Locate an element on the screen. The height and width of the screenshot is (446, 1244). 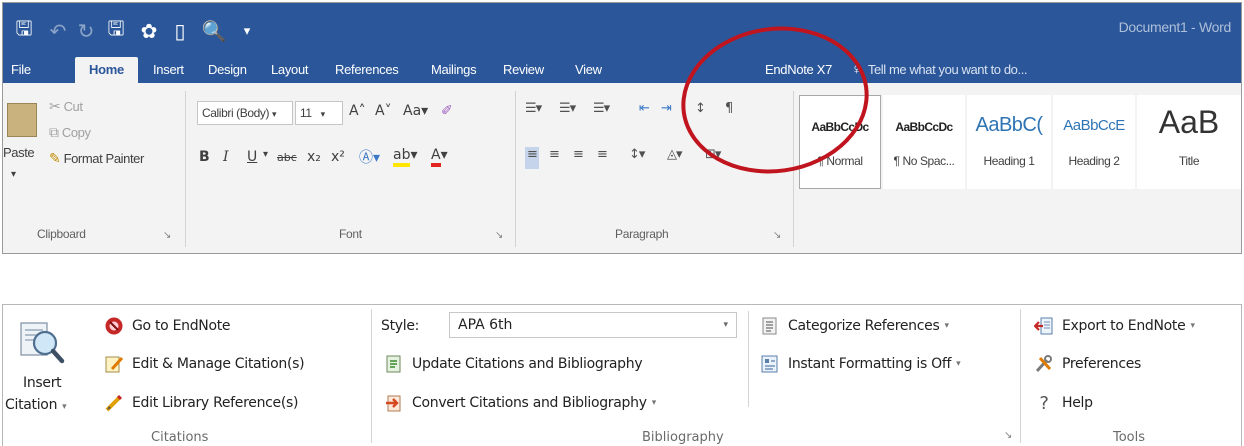
style-name: Title is located at coordinates (1189, 161).